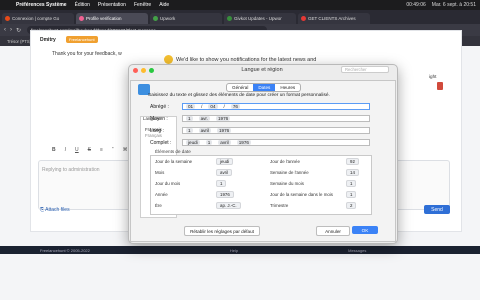  Describe the element at coordinates (104, 18) in the screenshot. I see `tab-label: Profile verification` at that location.